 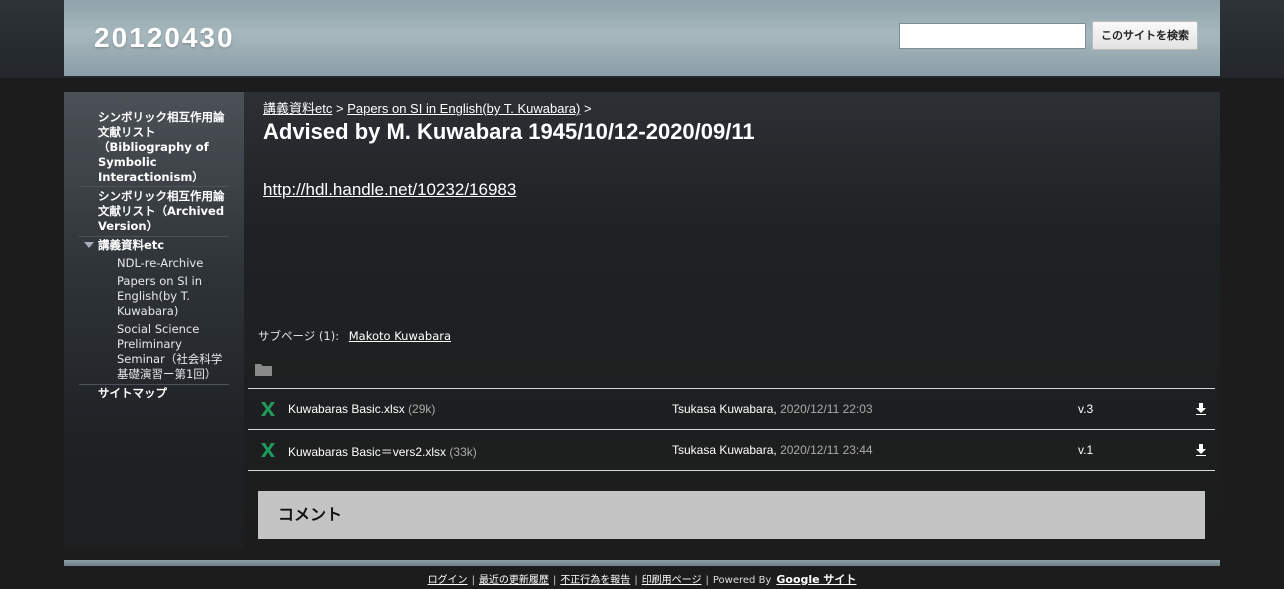 What do you see at coordinates (826, 450) in the screenshot?
I see `attachment-date: 2020/12/11 23:44` at bounding box center [826, 450].